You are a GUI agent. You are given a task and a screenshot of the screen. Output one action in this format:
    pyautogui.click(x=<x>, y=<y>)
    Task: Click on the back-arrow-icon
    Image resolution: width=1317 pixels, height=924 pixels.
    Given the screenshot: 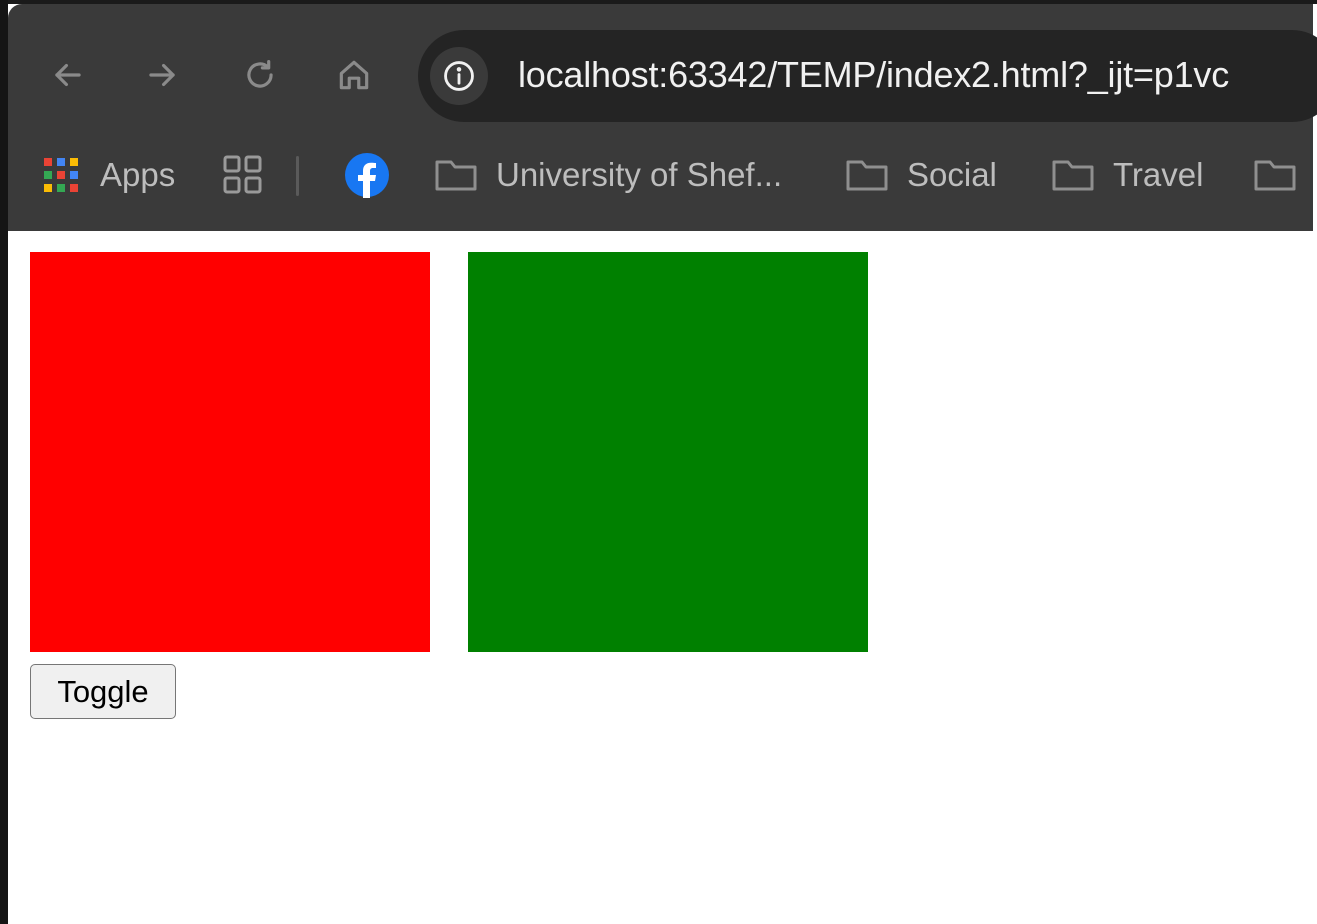 What is the action you would take?
    pyautogui.click(x=68, y=75)
    